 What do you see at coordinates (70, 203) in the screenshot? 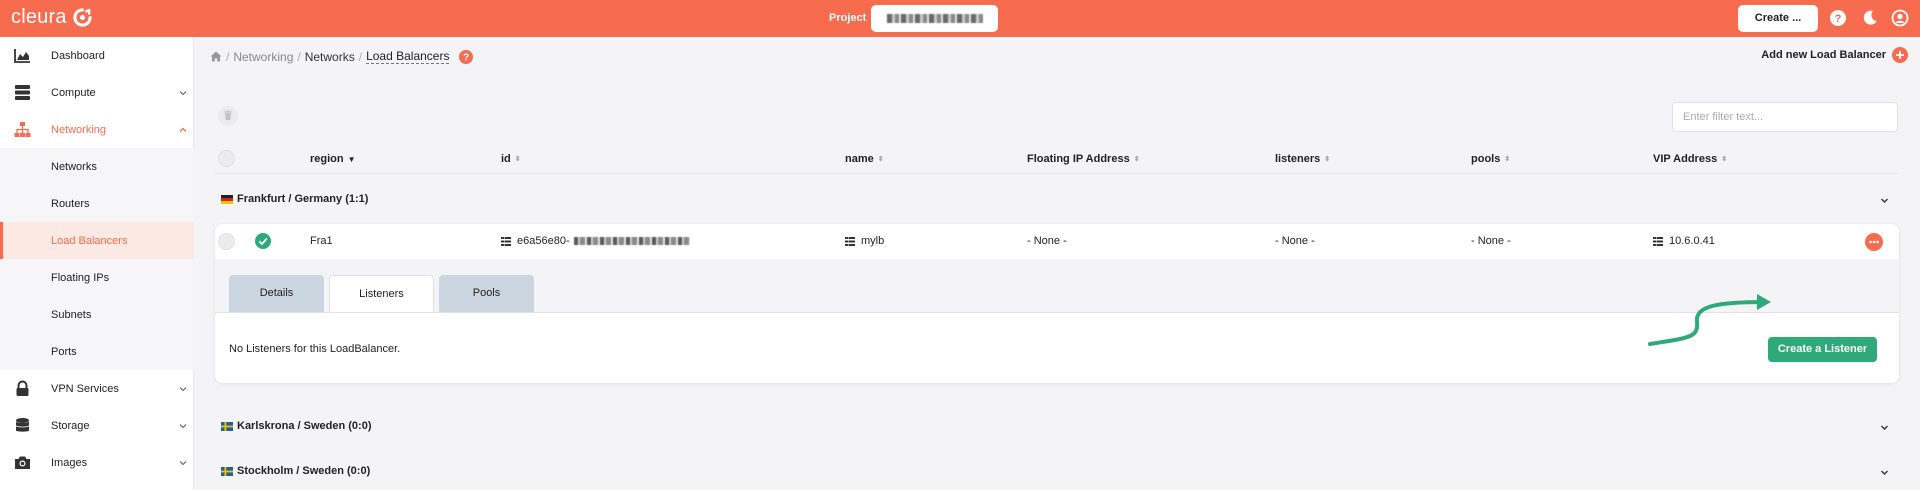
I see `sidebar-item-label: Routers` at bounding box center [70, 203].